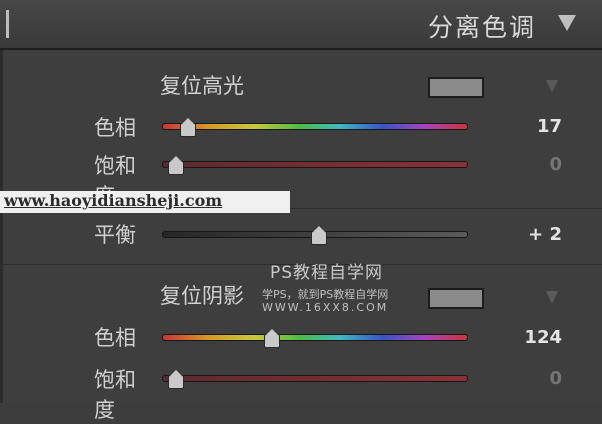 The width and height of the screenshot is (602, 424). What do you see at coordinates (315, 378) in the screenshot?
I see `shadows-saturation-slider` at bounding box center [315, 378].